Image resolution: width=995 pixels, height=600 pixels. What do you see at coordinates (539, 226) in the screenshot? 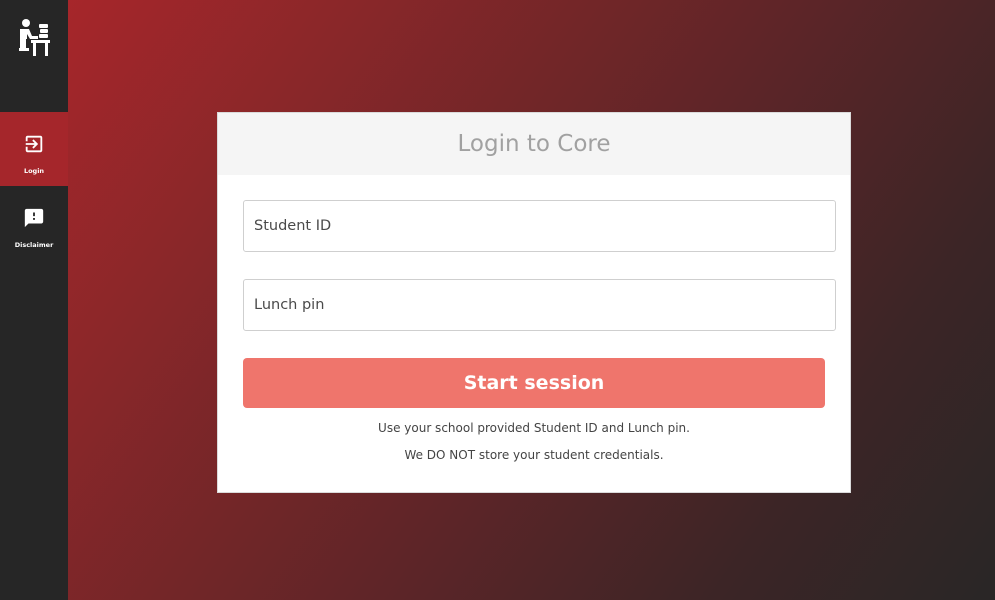
I see `student-id-input` at bounding box center [539, 226].